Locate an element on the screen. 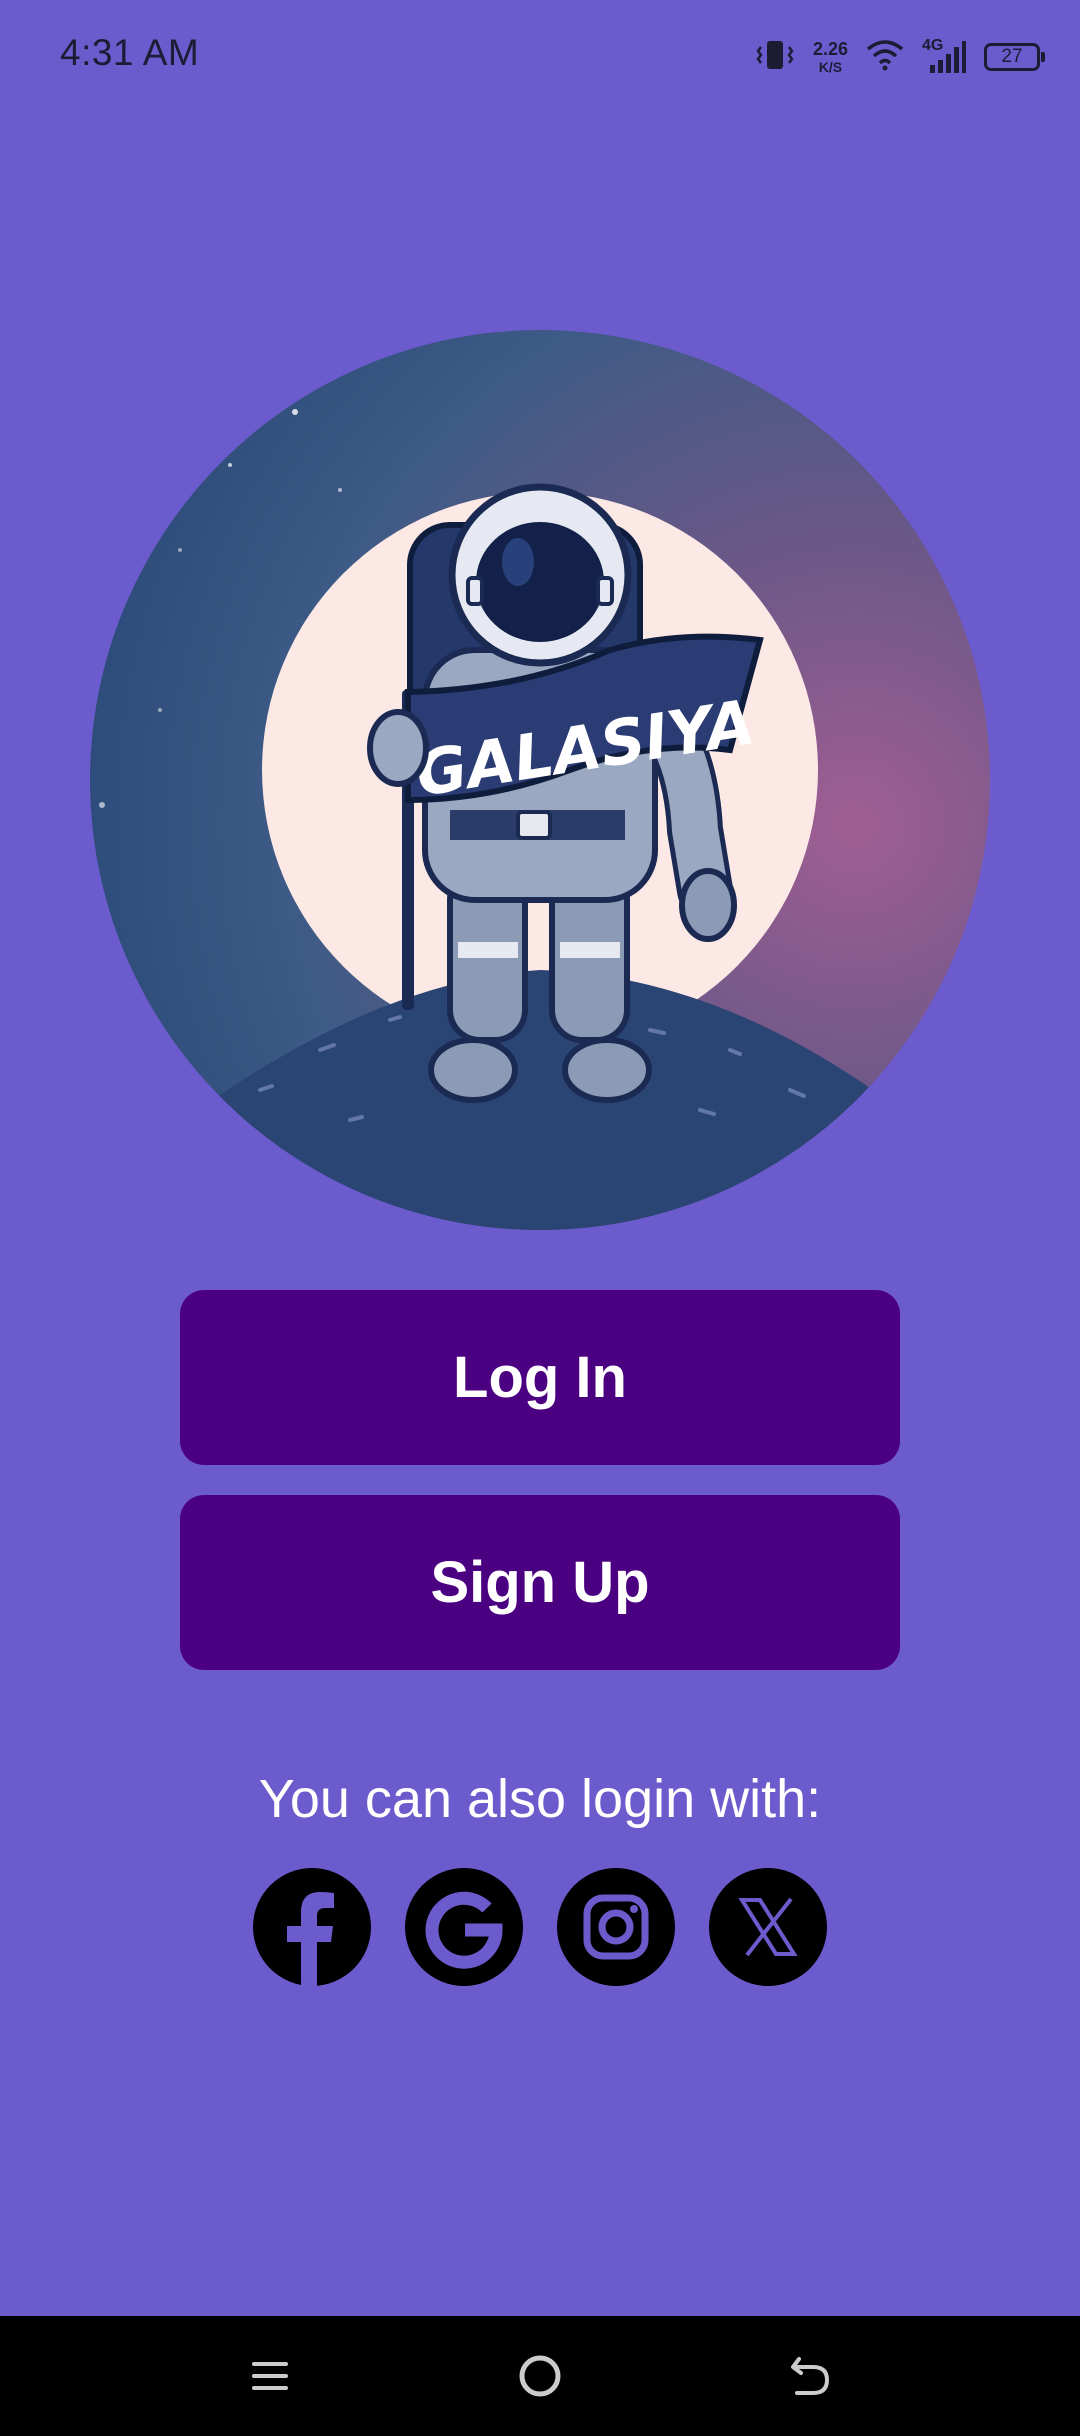 The width and height of the screenshot is (1080, 2436). google-login-button is located at coordinates (464, 1927).